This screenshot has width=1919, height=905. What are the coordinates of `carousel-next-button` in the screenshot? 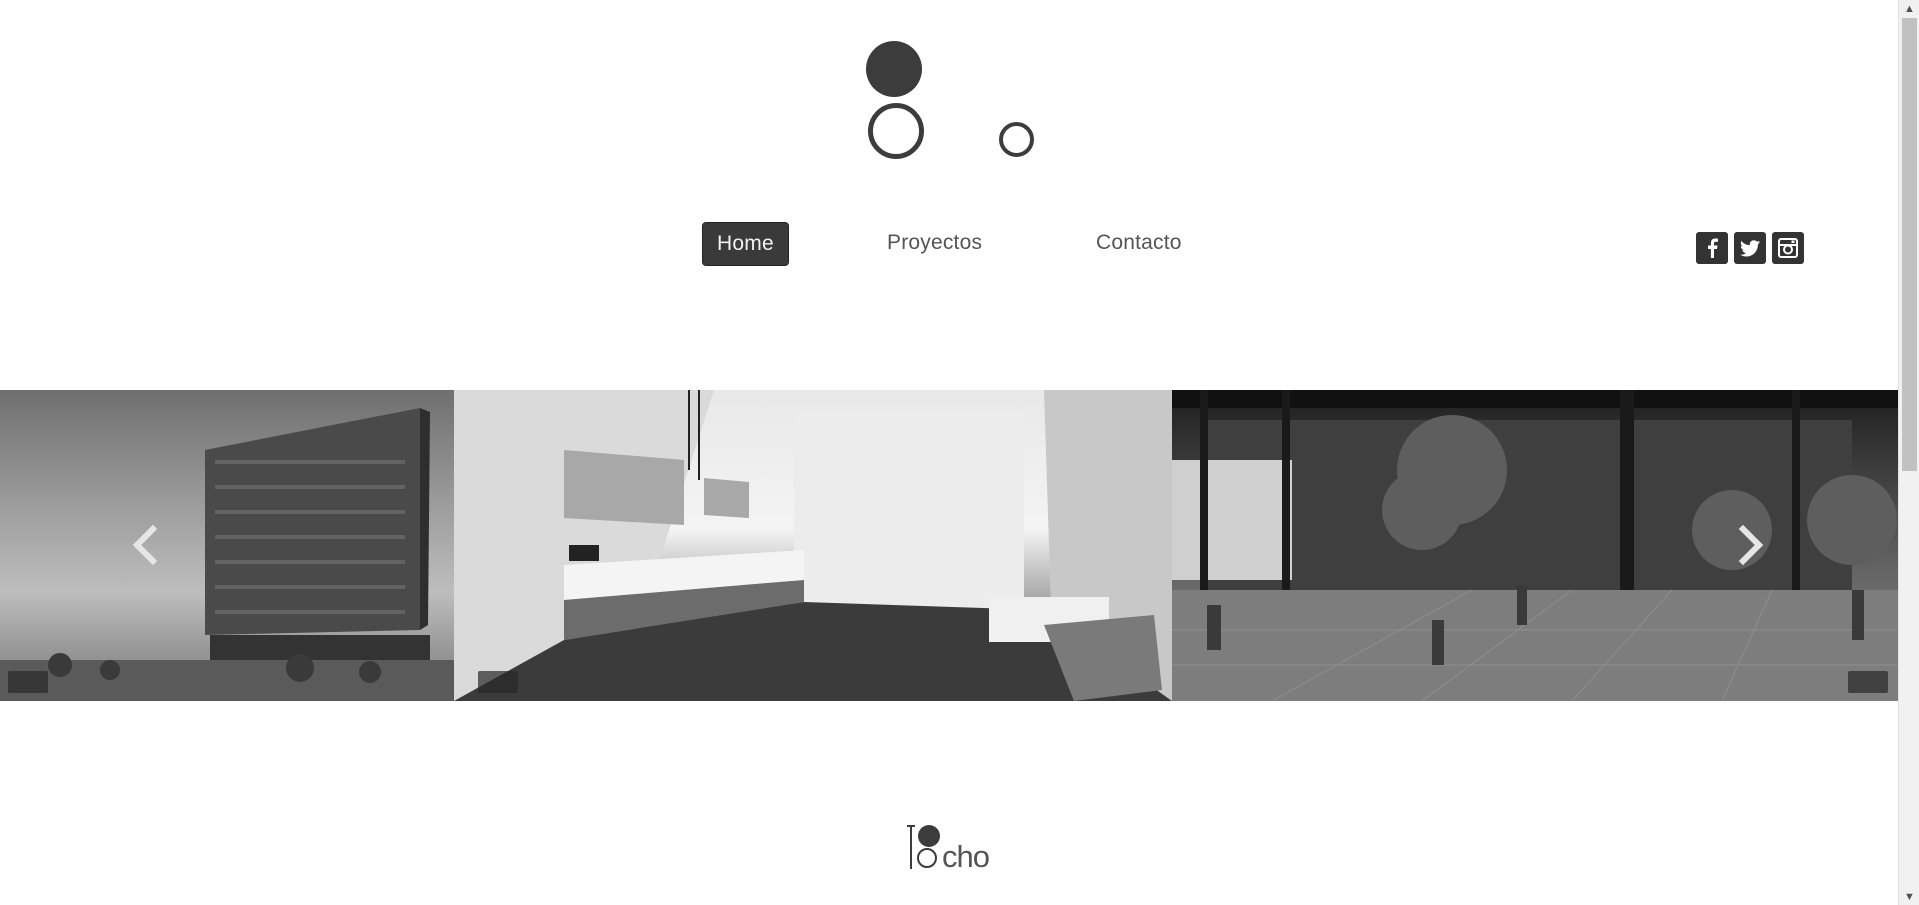 It's located at (1751, 545).